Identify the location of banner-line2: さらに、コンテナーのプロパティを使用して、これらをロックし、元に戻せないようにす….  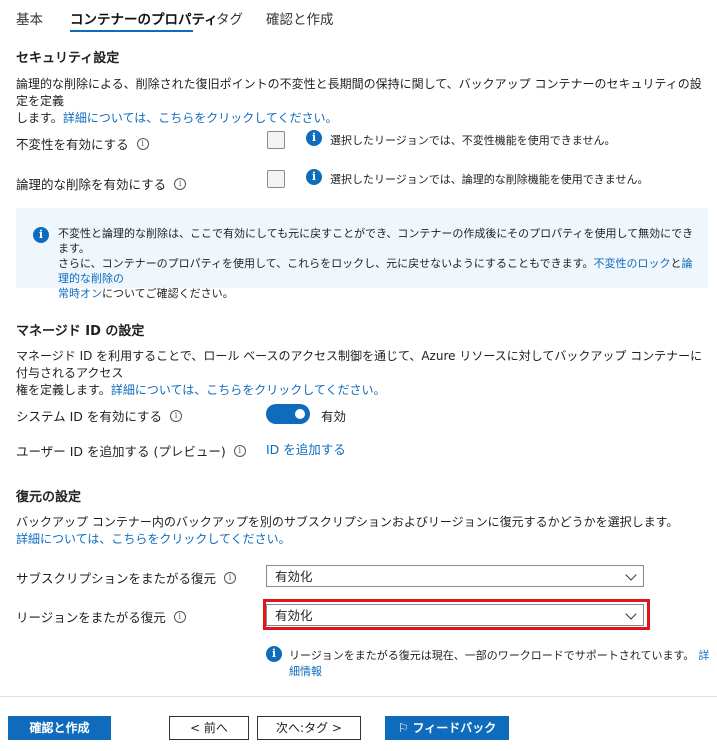
(326, 263).